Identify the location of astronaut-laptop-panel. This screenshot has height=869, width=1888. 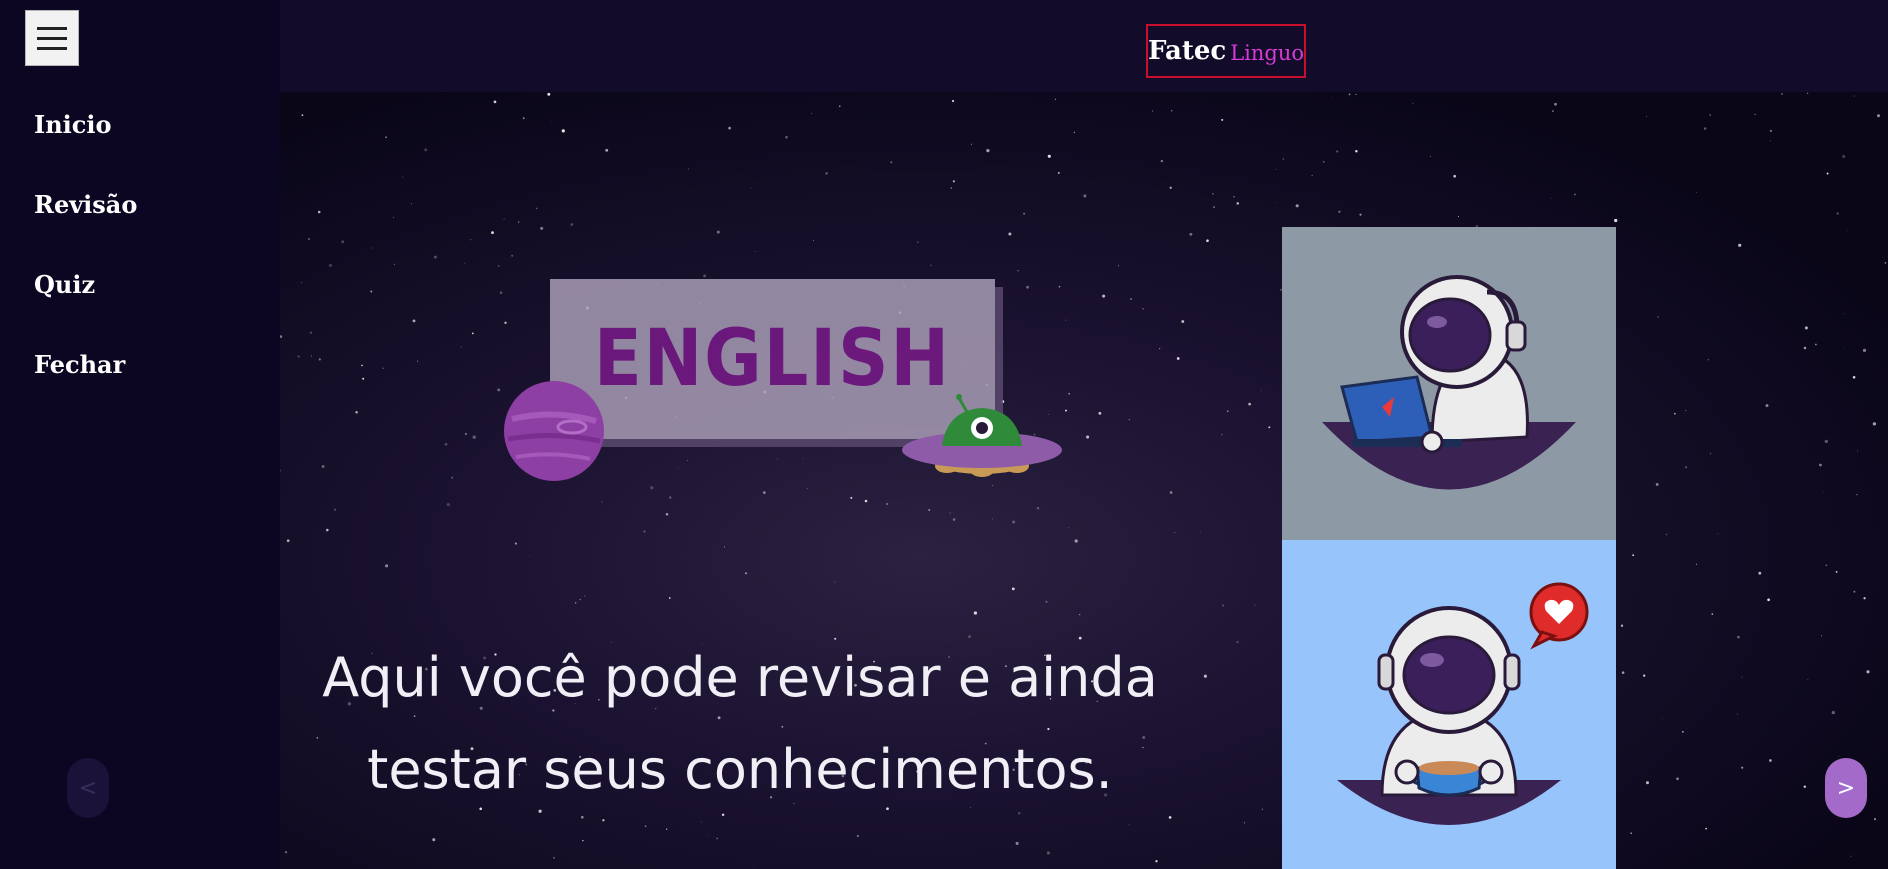
(1449, 383).